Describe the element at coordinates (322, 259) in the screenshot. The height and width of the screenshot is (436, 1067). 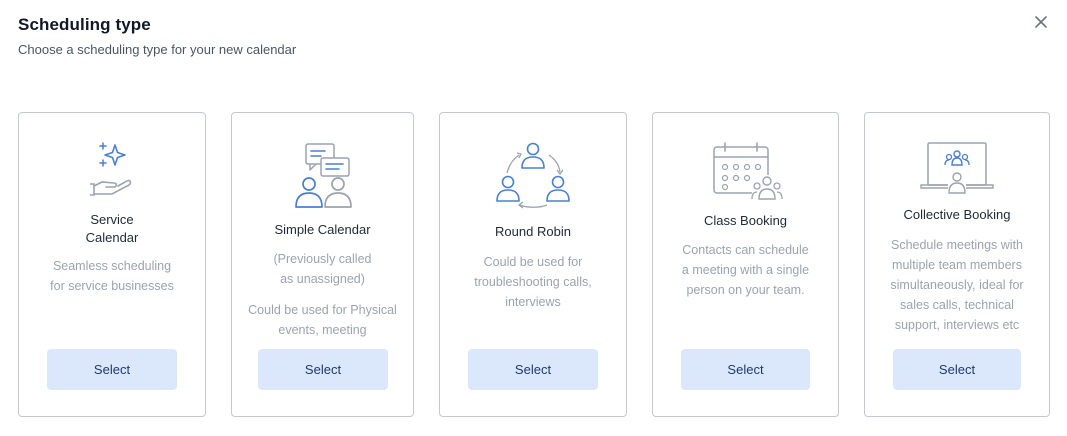
I see `description-line: (Previously called` at that location.